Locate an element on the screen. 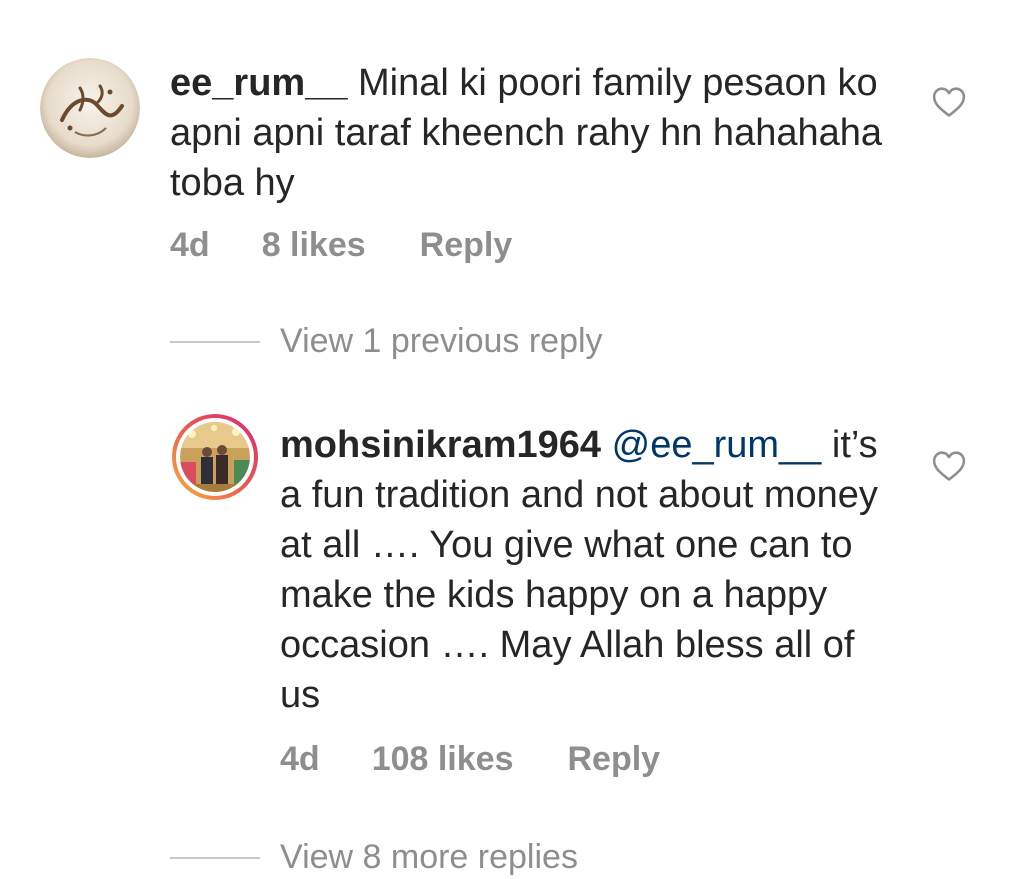 The height and width of the screenshot is (879, 1024). reply-mention: @ee_rum__ is located at coordinates (717, 445).